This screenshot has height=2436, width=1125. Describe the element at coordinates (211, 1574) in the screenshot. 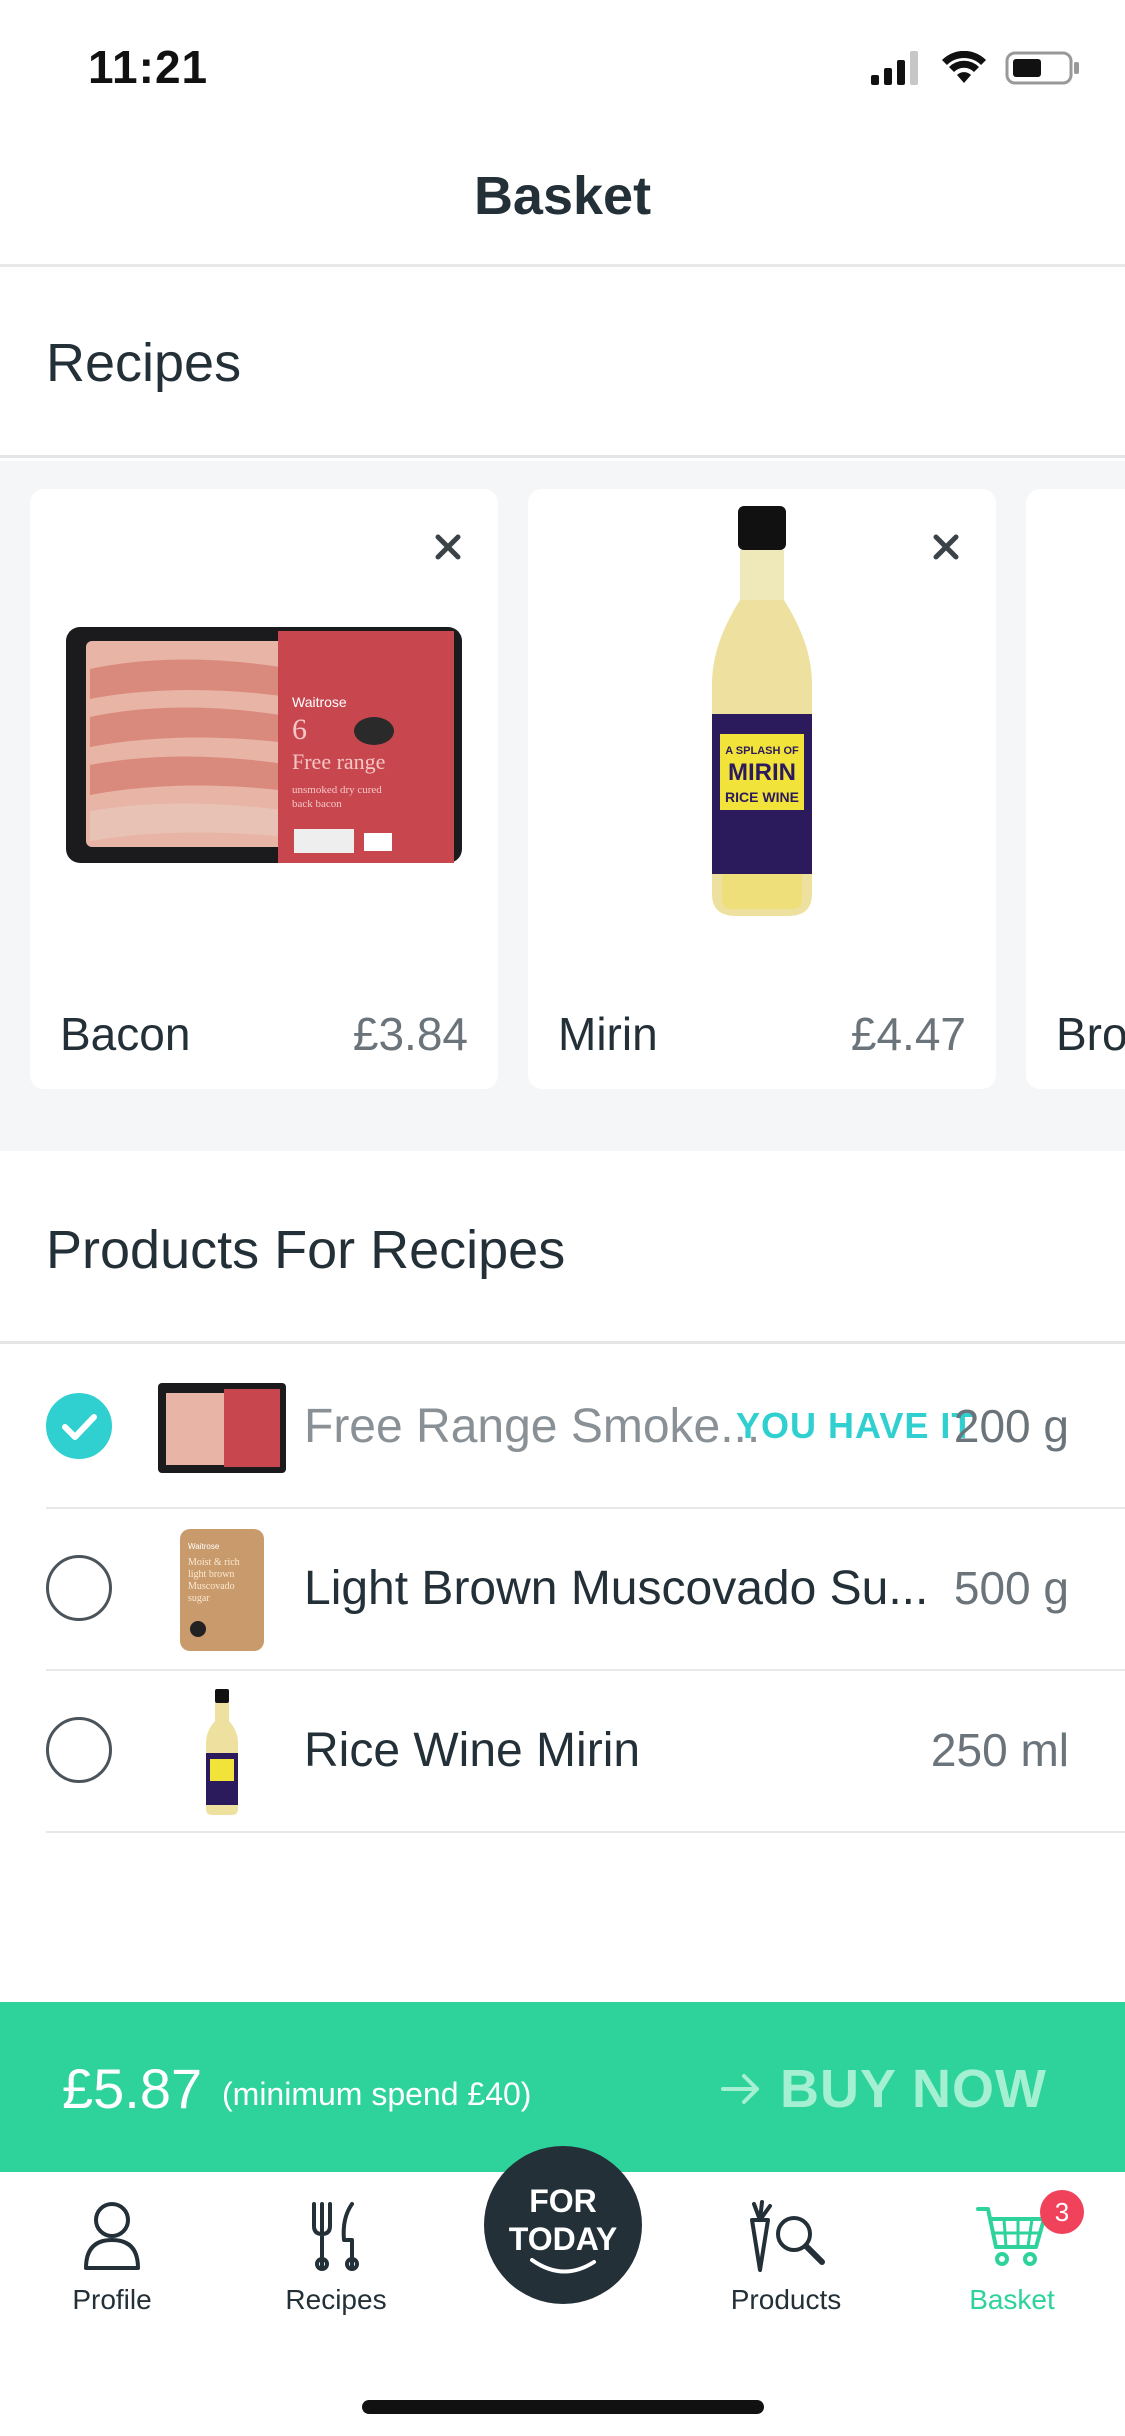

I see `sugar-pack-line-2: light brown` at that location.